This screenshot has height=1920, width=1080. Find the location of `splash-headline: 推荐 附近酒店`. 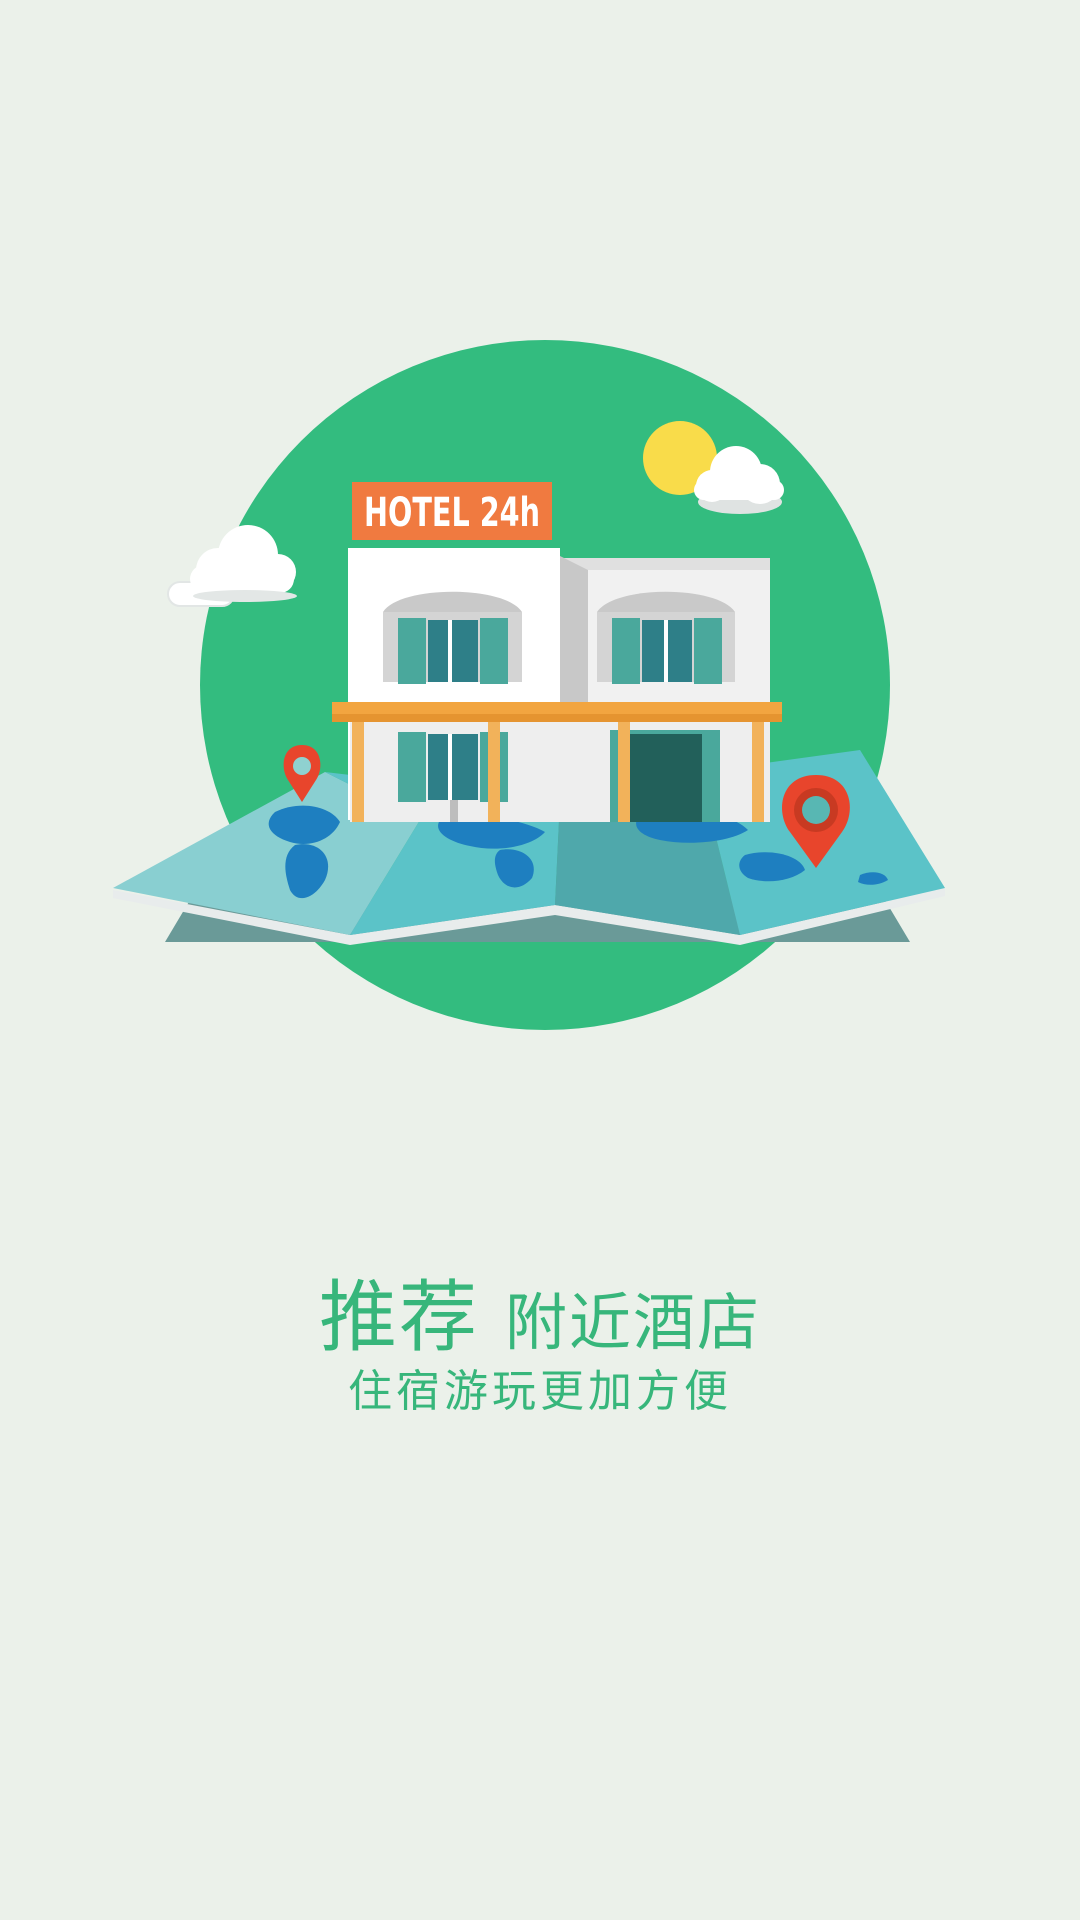

splash-headline: 推荐 附近酒店 is located at coordinates (540, 1311).